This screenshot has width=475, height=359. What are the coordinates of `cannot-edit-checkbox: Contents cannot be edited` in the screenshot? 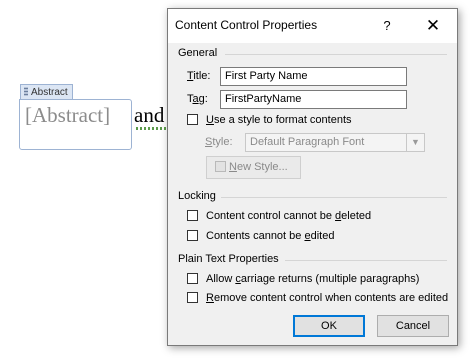 It's located at (260, 236).